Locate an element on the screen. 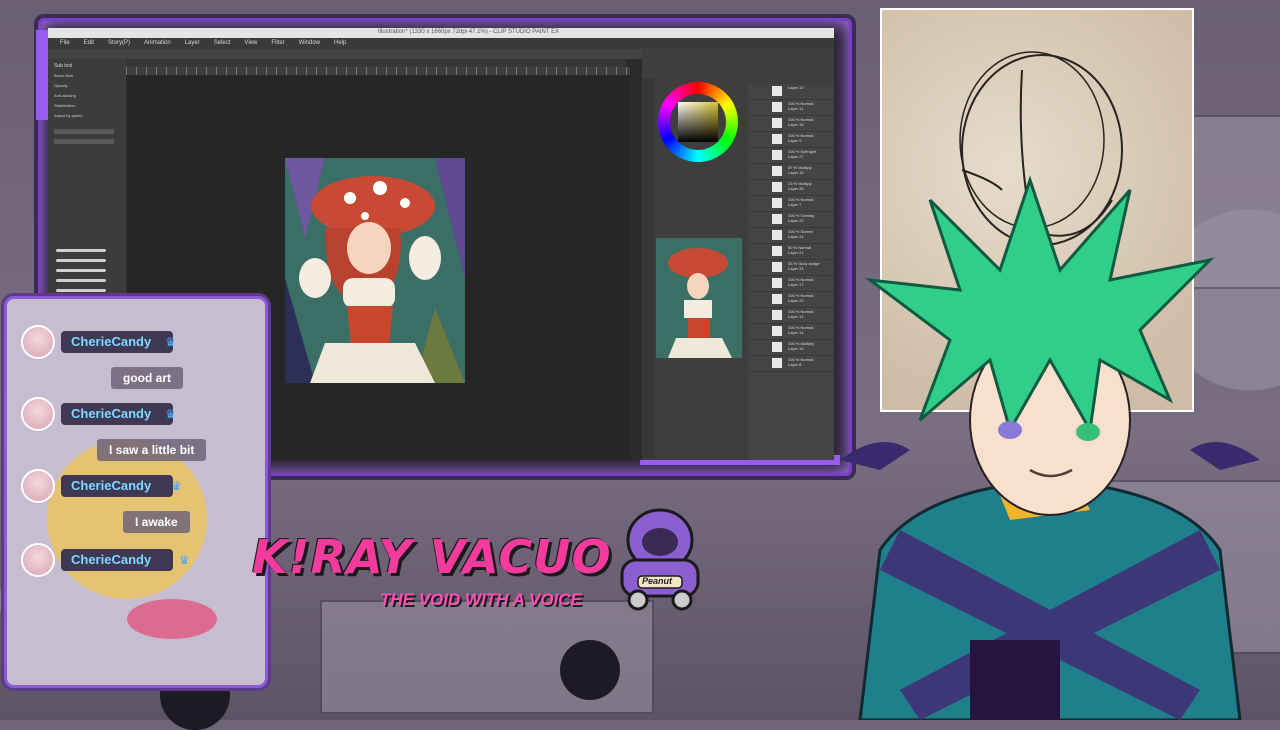 The width and height of the screenshot is (1280, 730). chat-message: good art is located at coordinates (147, 378).